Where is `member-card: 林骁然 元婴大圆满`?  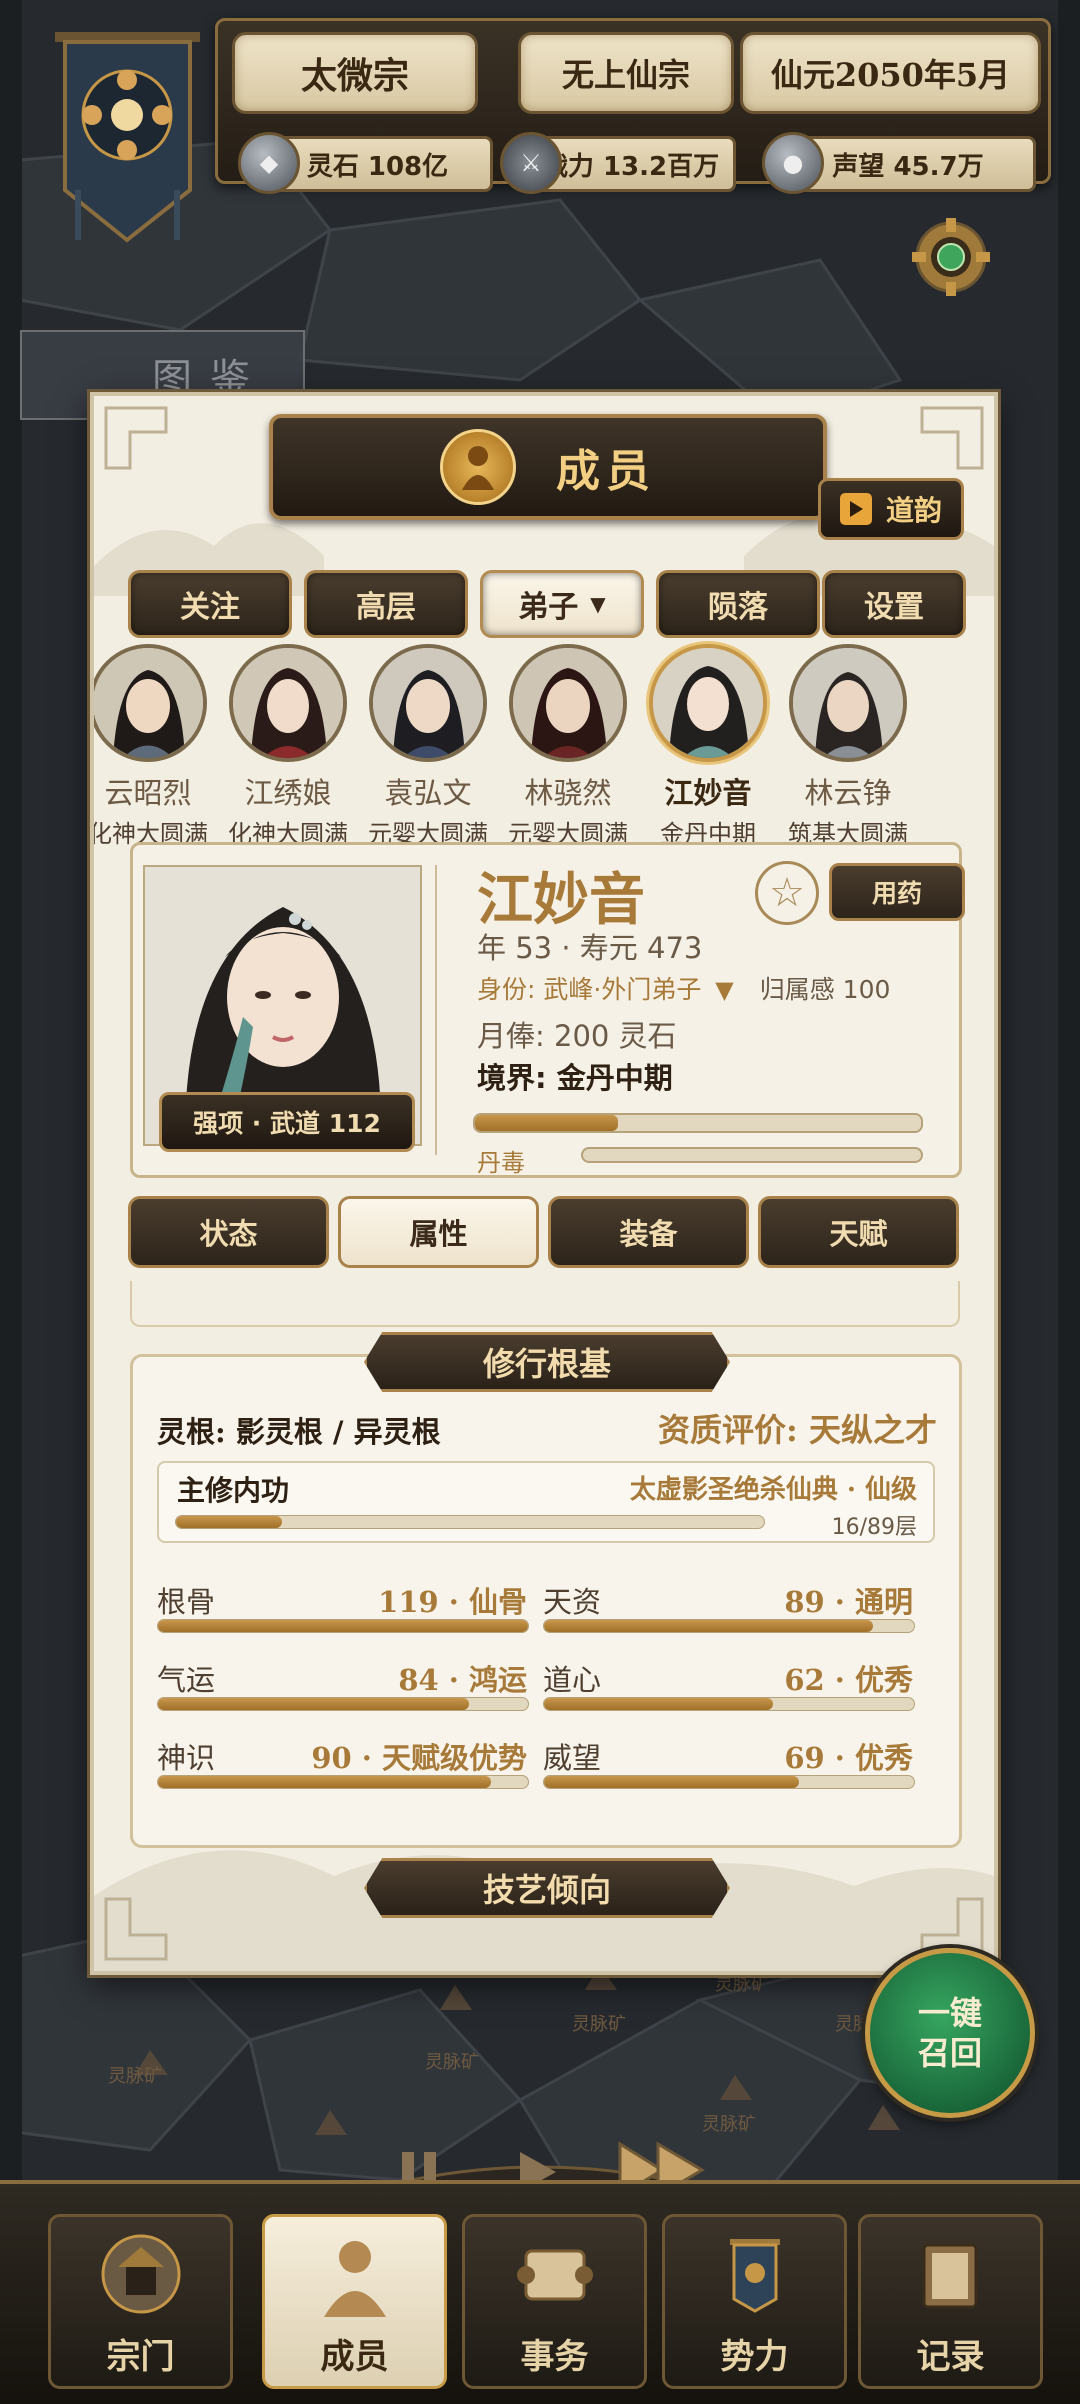 member-card: 林骁然 元婴大圆满 is located at coordinates (568, 746).